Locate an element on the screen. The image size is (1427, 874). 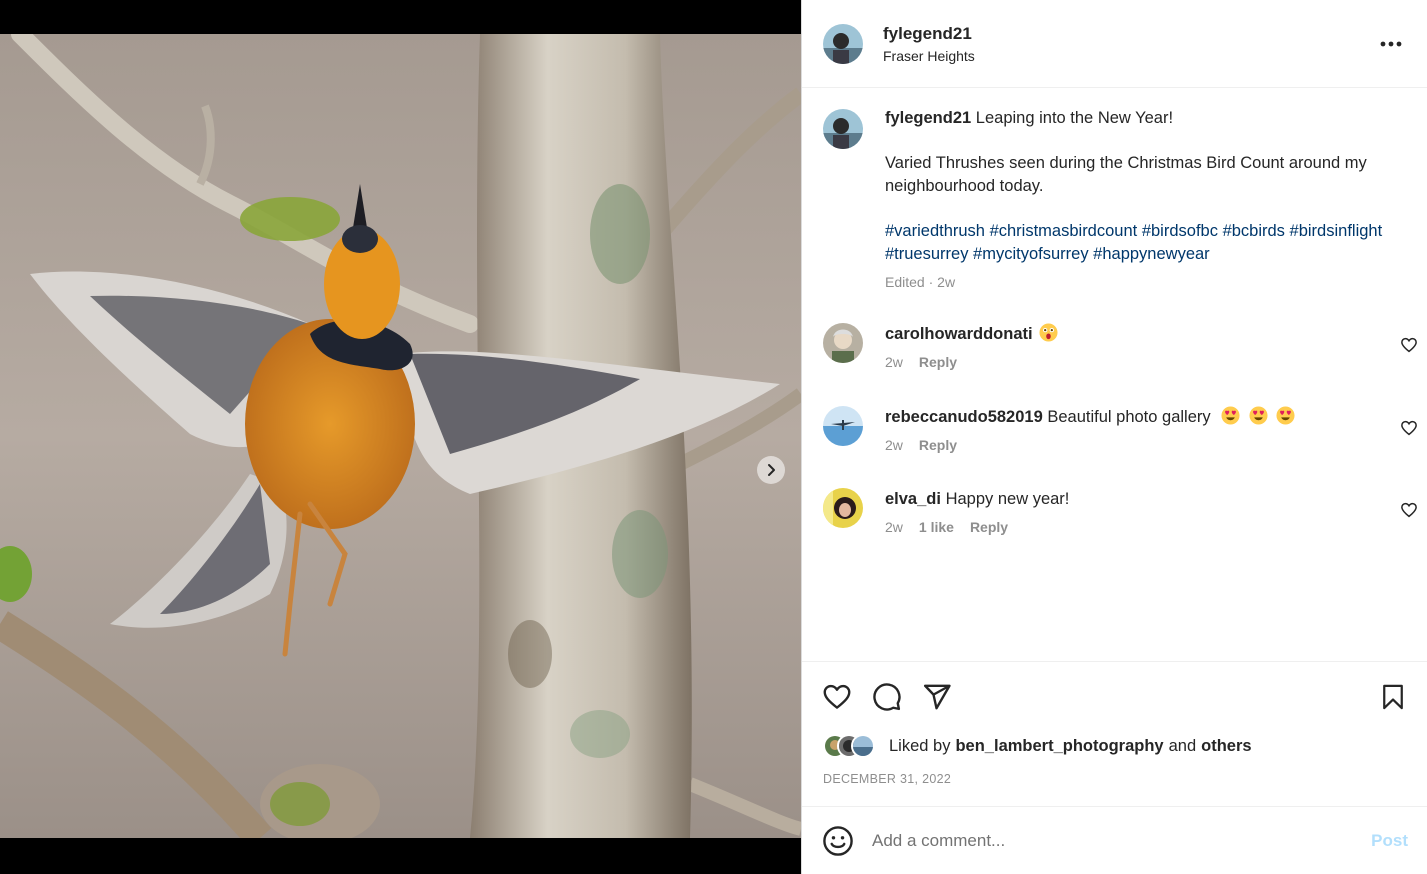
more-horizontal-icon is located at coordinates (1391, 44).